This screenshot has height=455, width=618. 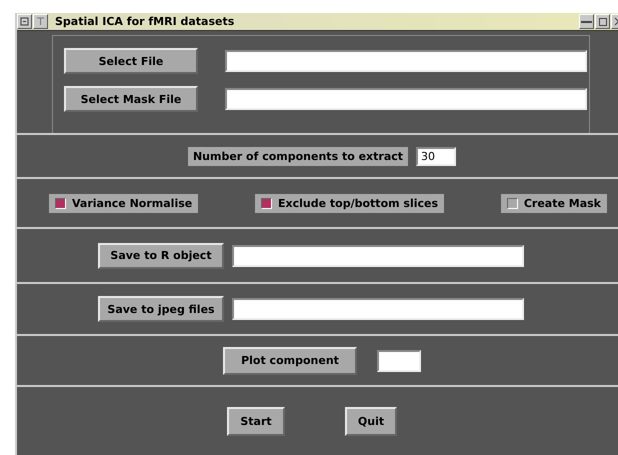 What do you see at coordinates (161, 255) in the screenshot?
I see `save-button: Save to R object` at bounding box center [161, 255].